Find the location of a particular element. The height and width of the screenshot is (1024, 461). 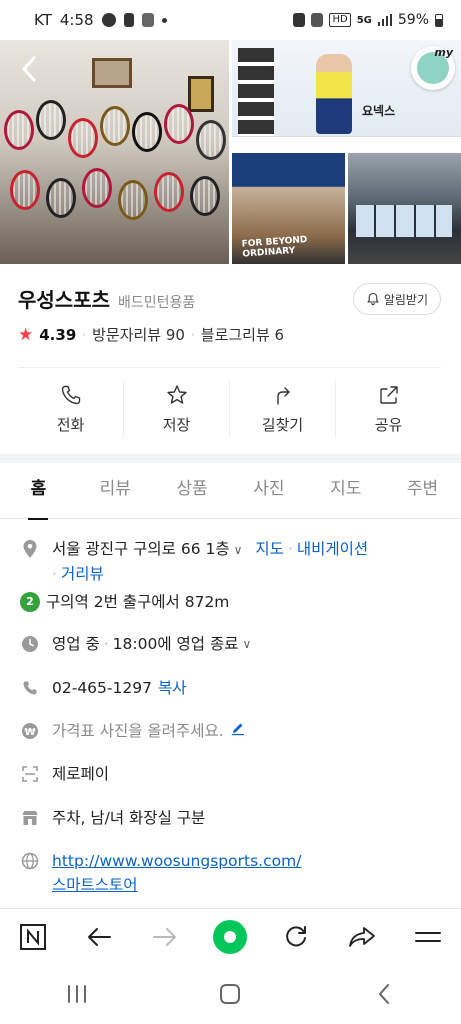

photo-storefront-banner: FOR BEYOND ORDINARY is located at coordinates (288, 208).